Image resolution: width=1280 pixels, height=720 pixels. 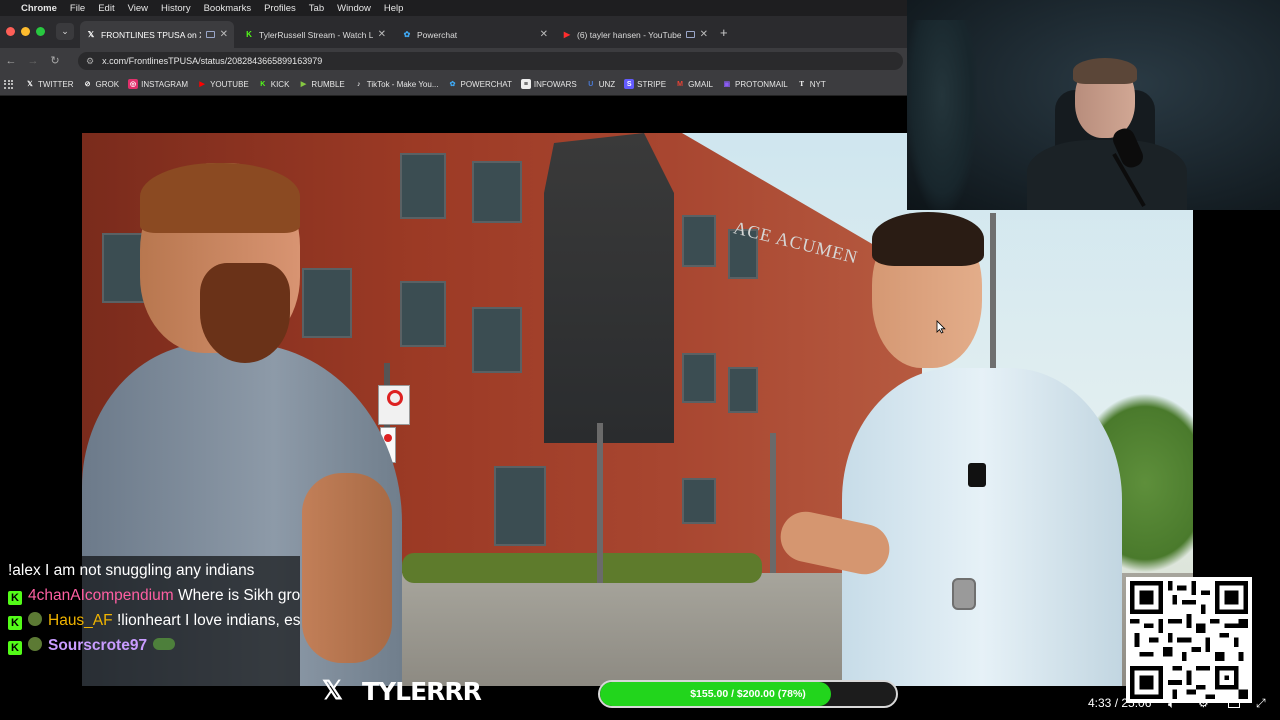 I want to click on menu-file: File, so click(x=77, y=8).